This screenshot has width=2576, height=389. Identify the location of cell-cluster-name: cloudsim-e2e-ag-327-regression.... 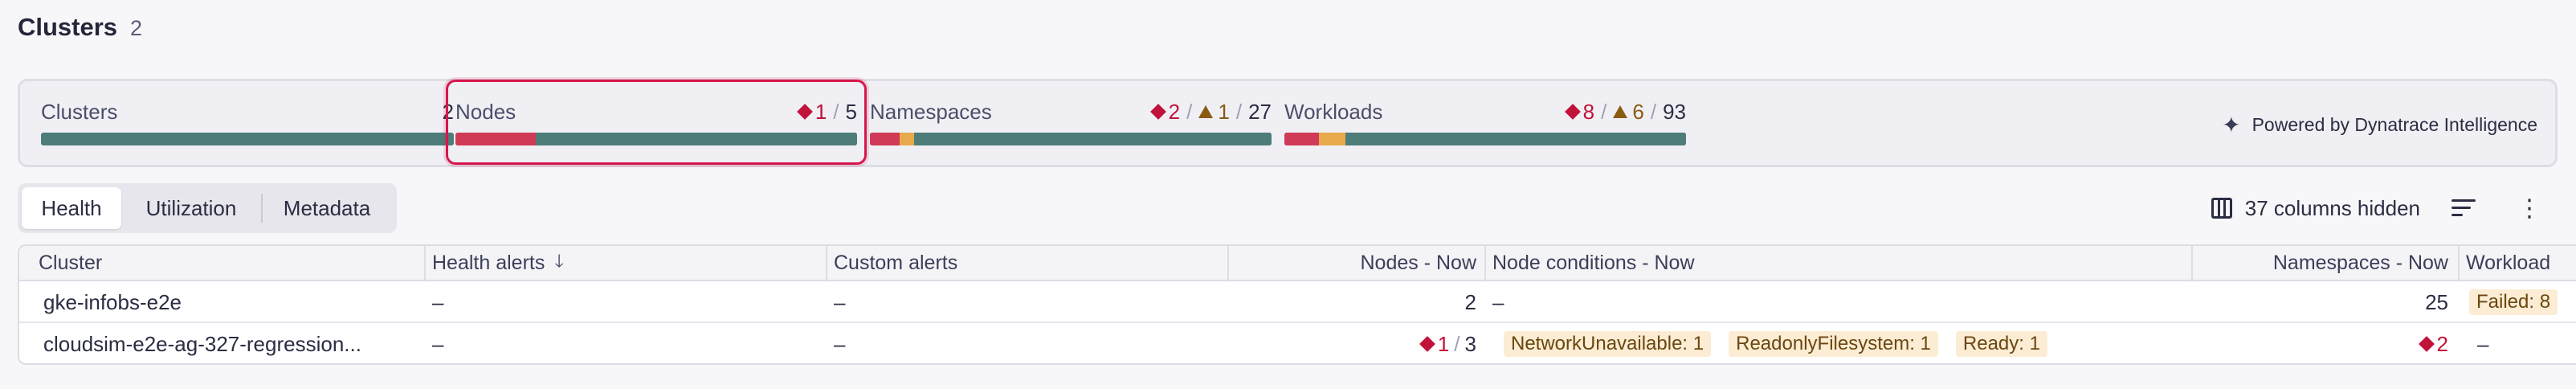
(232, 344).